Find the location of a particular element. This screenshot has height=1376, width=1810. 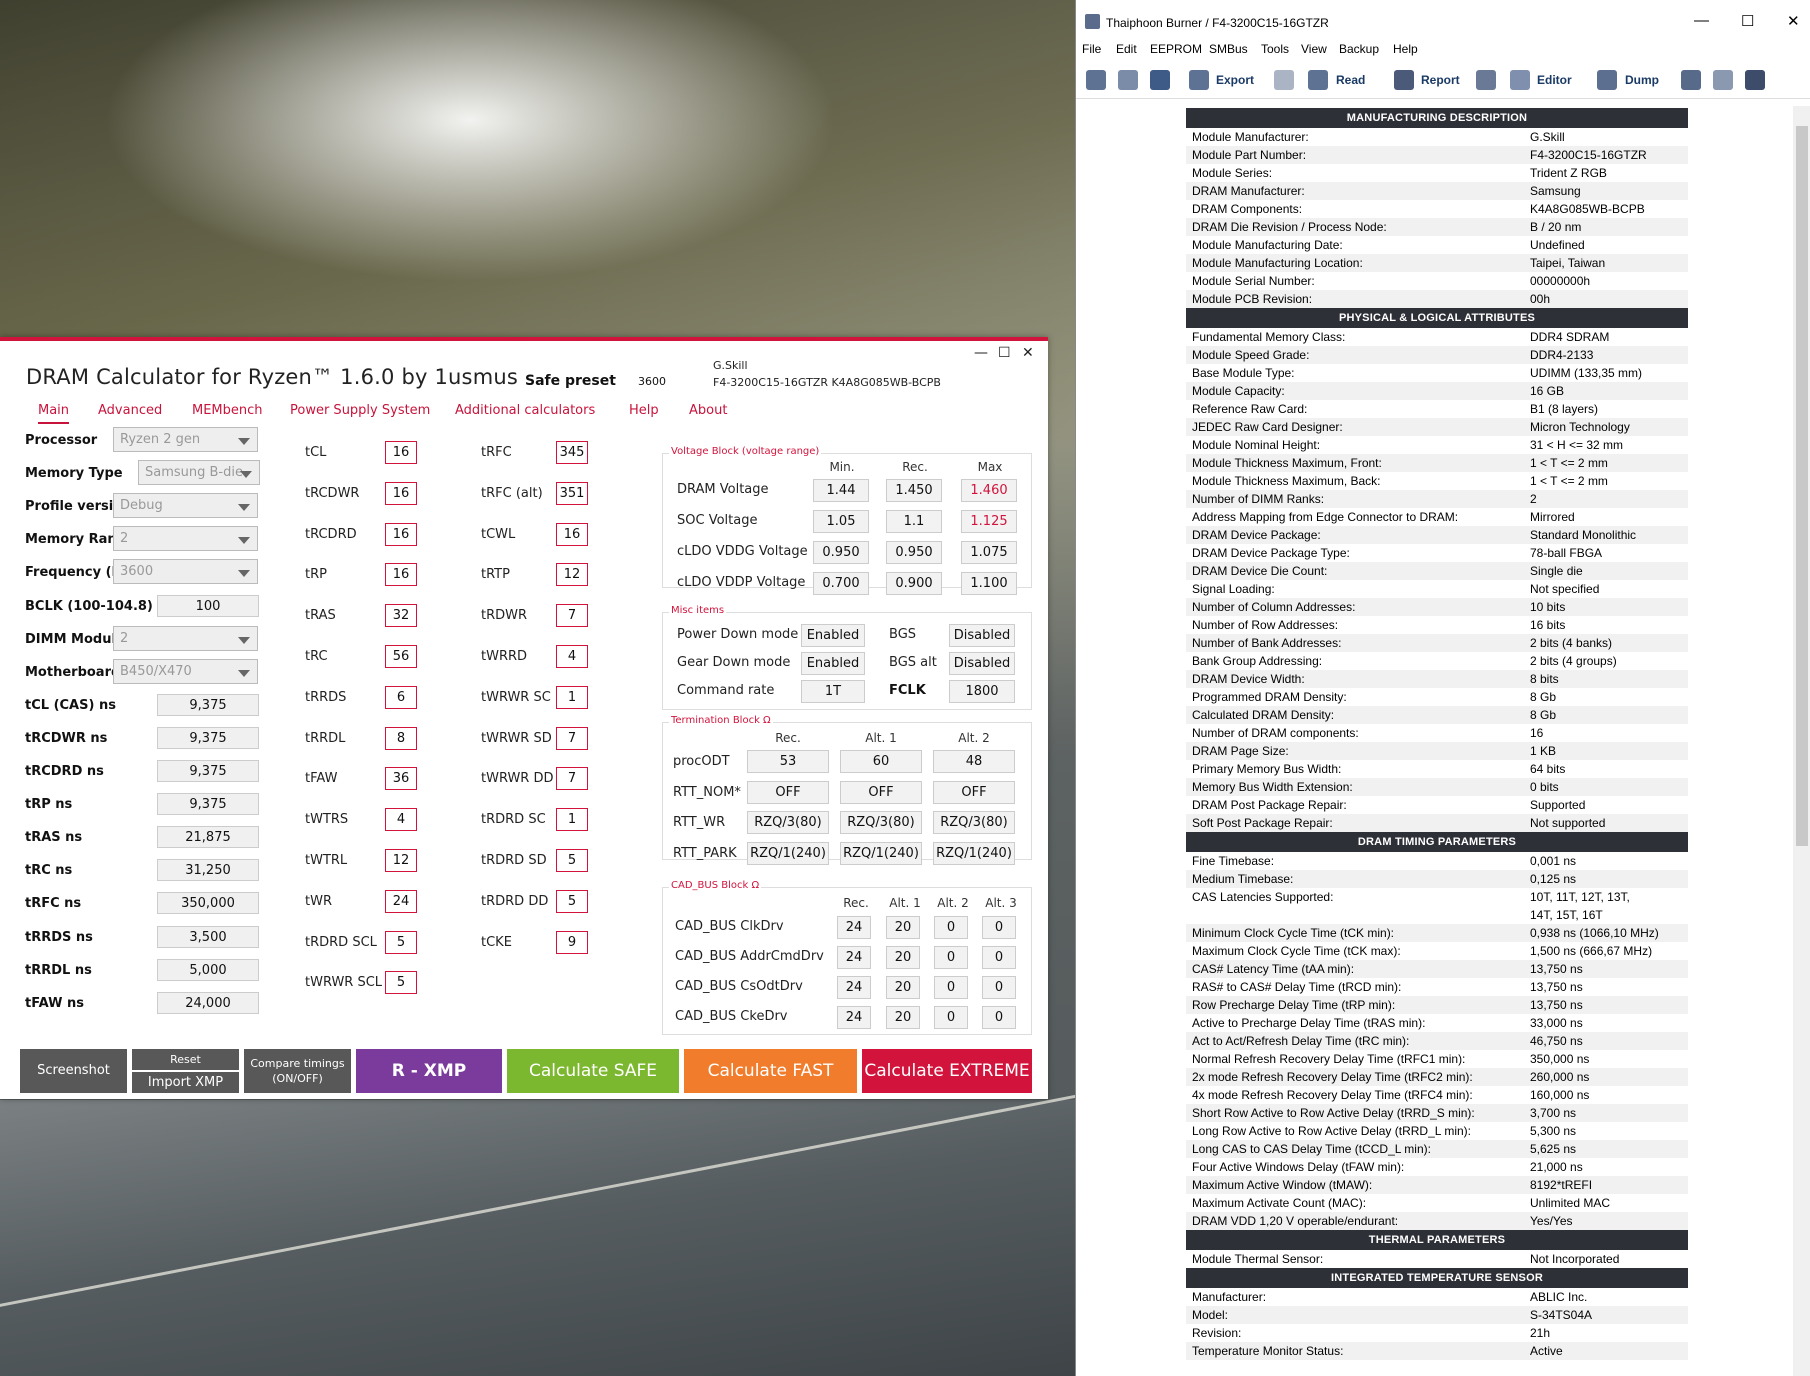

editor-icon is located at coordinates (1520, 80).